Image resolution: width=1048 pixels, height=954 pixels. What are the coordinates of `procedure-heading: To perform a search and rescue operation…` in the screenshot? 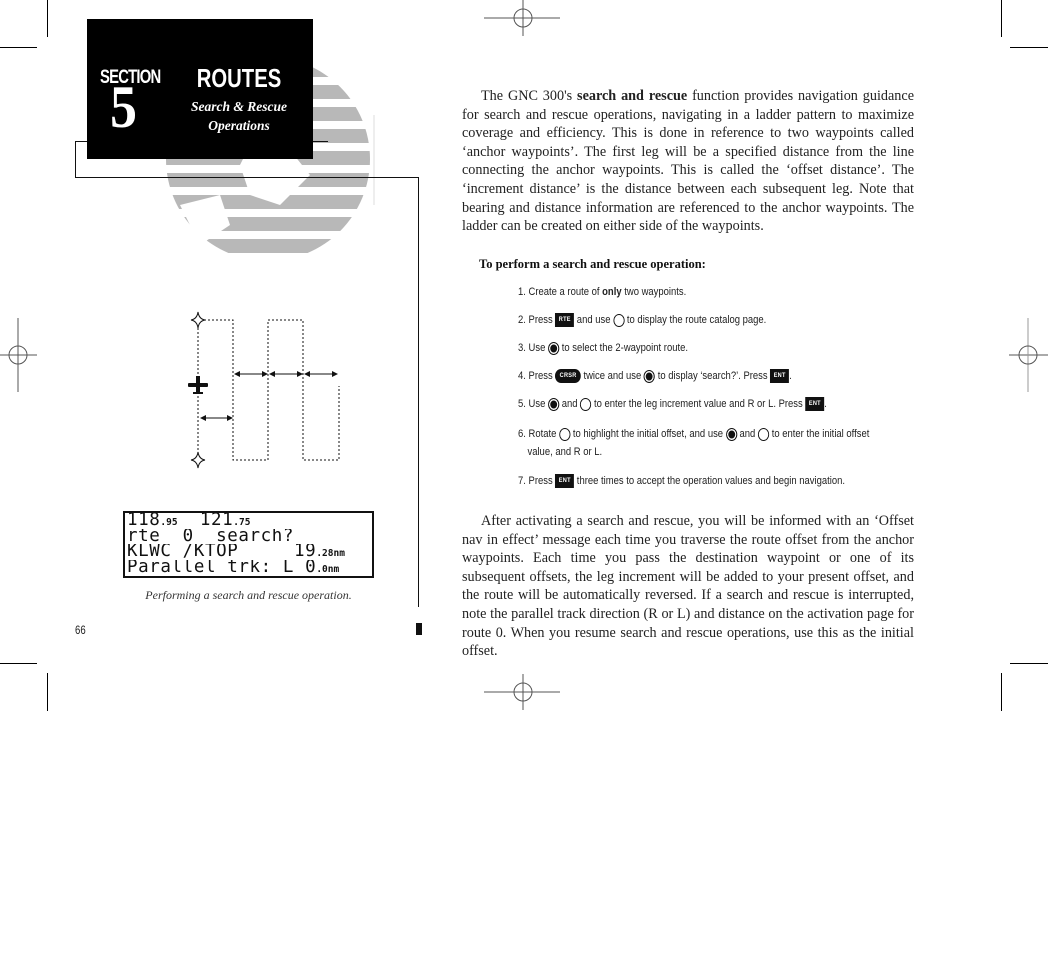 It's located at (592, 264).